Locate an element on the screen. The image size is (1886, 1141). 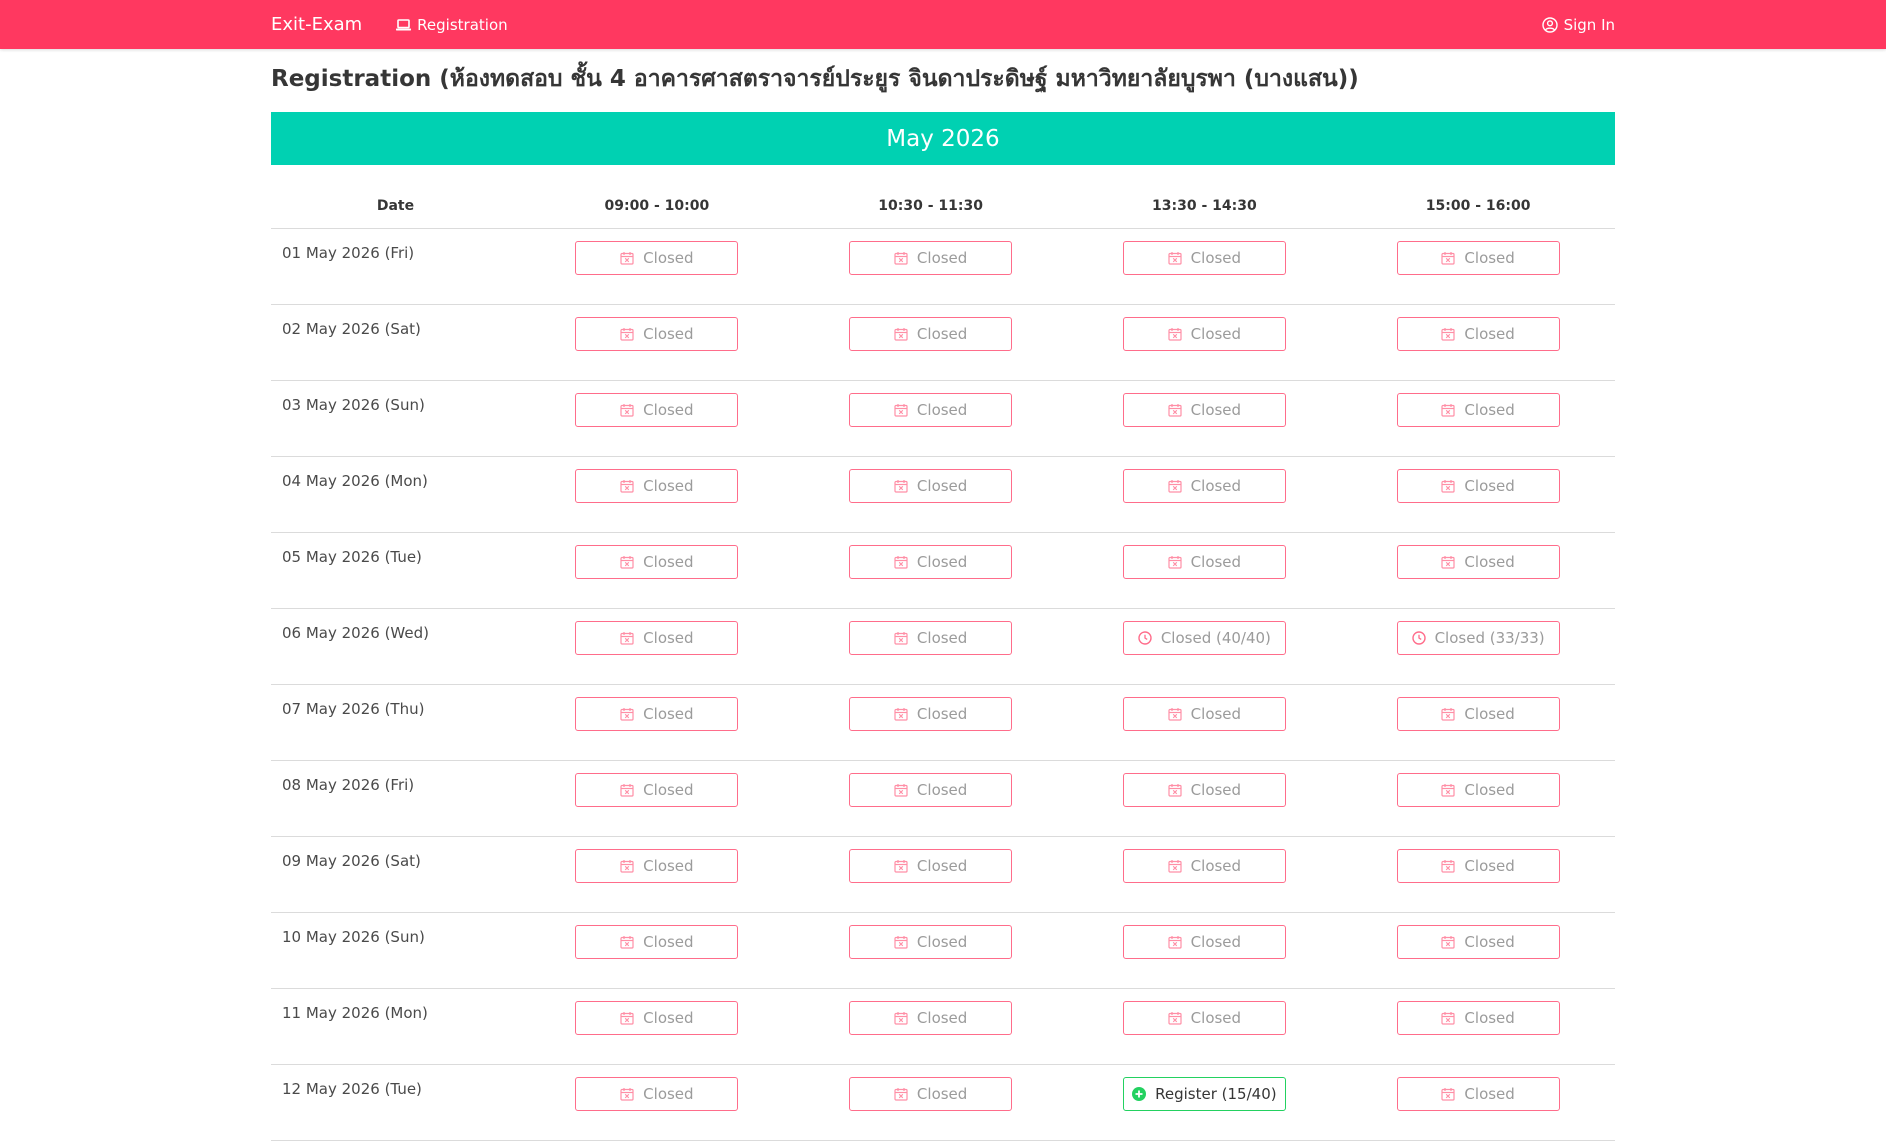
signin-link: Sign In is located at coordinates (1578, 25).